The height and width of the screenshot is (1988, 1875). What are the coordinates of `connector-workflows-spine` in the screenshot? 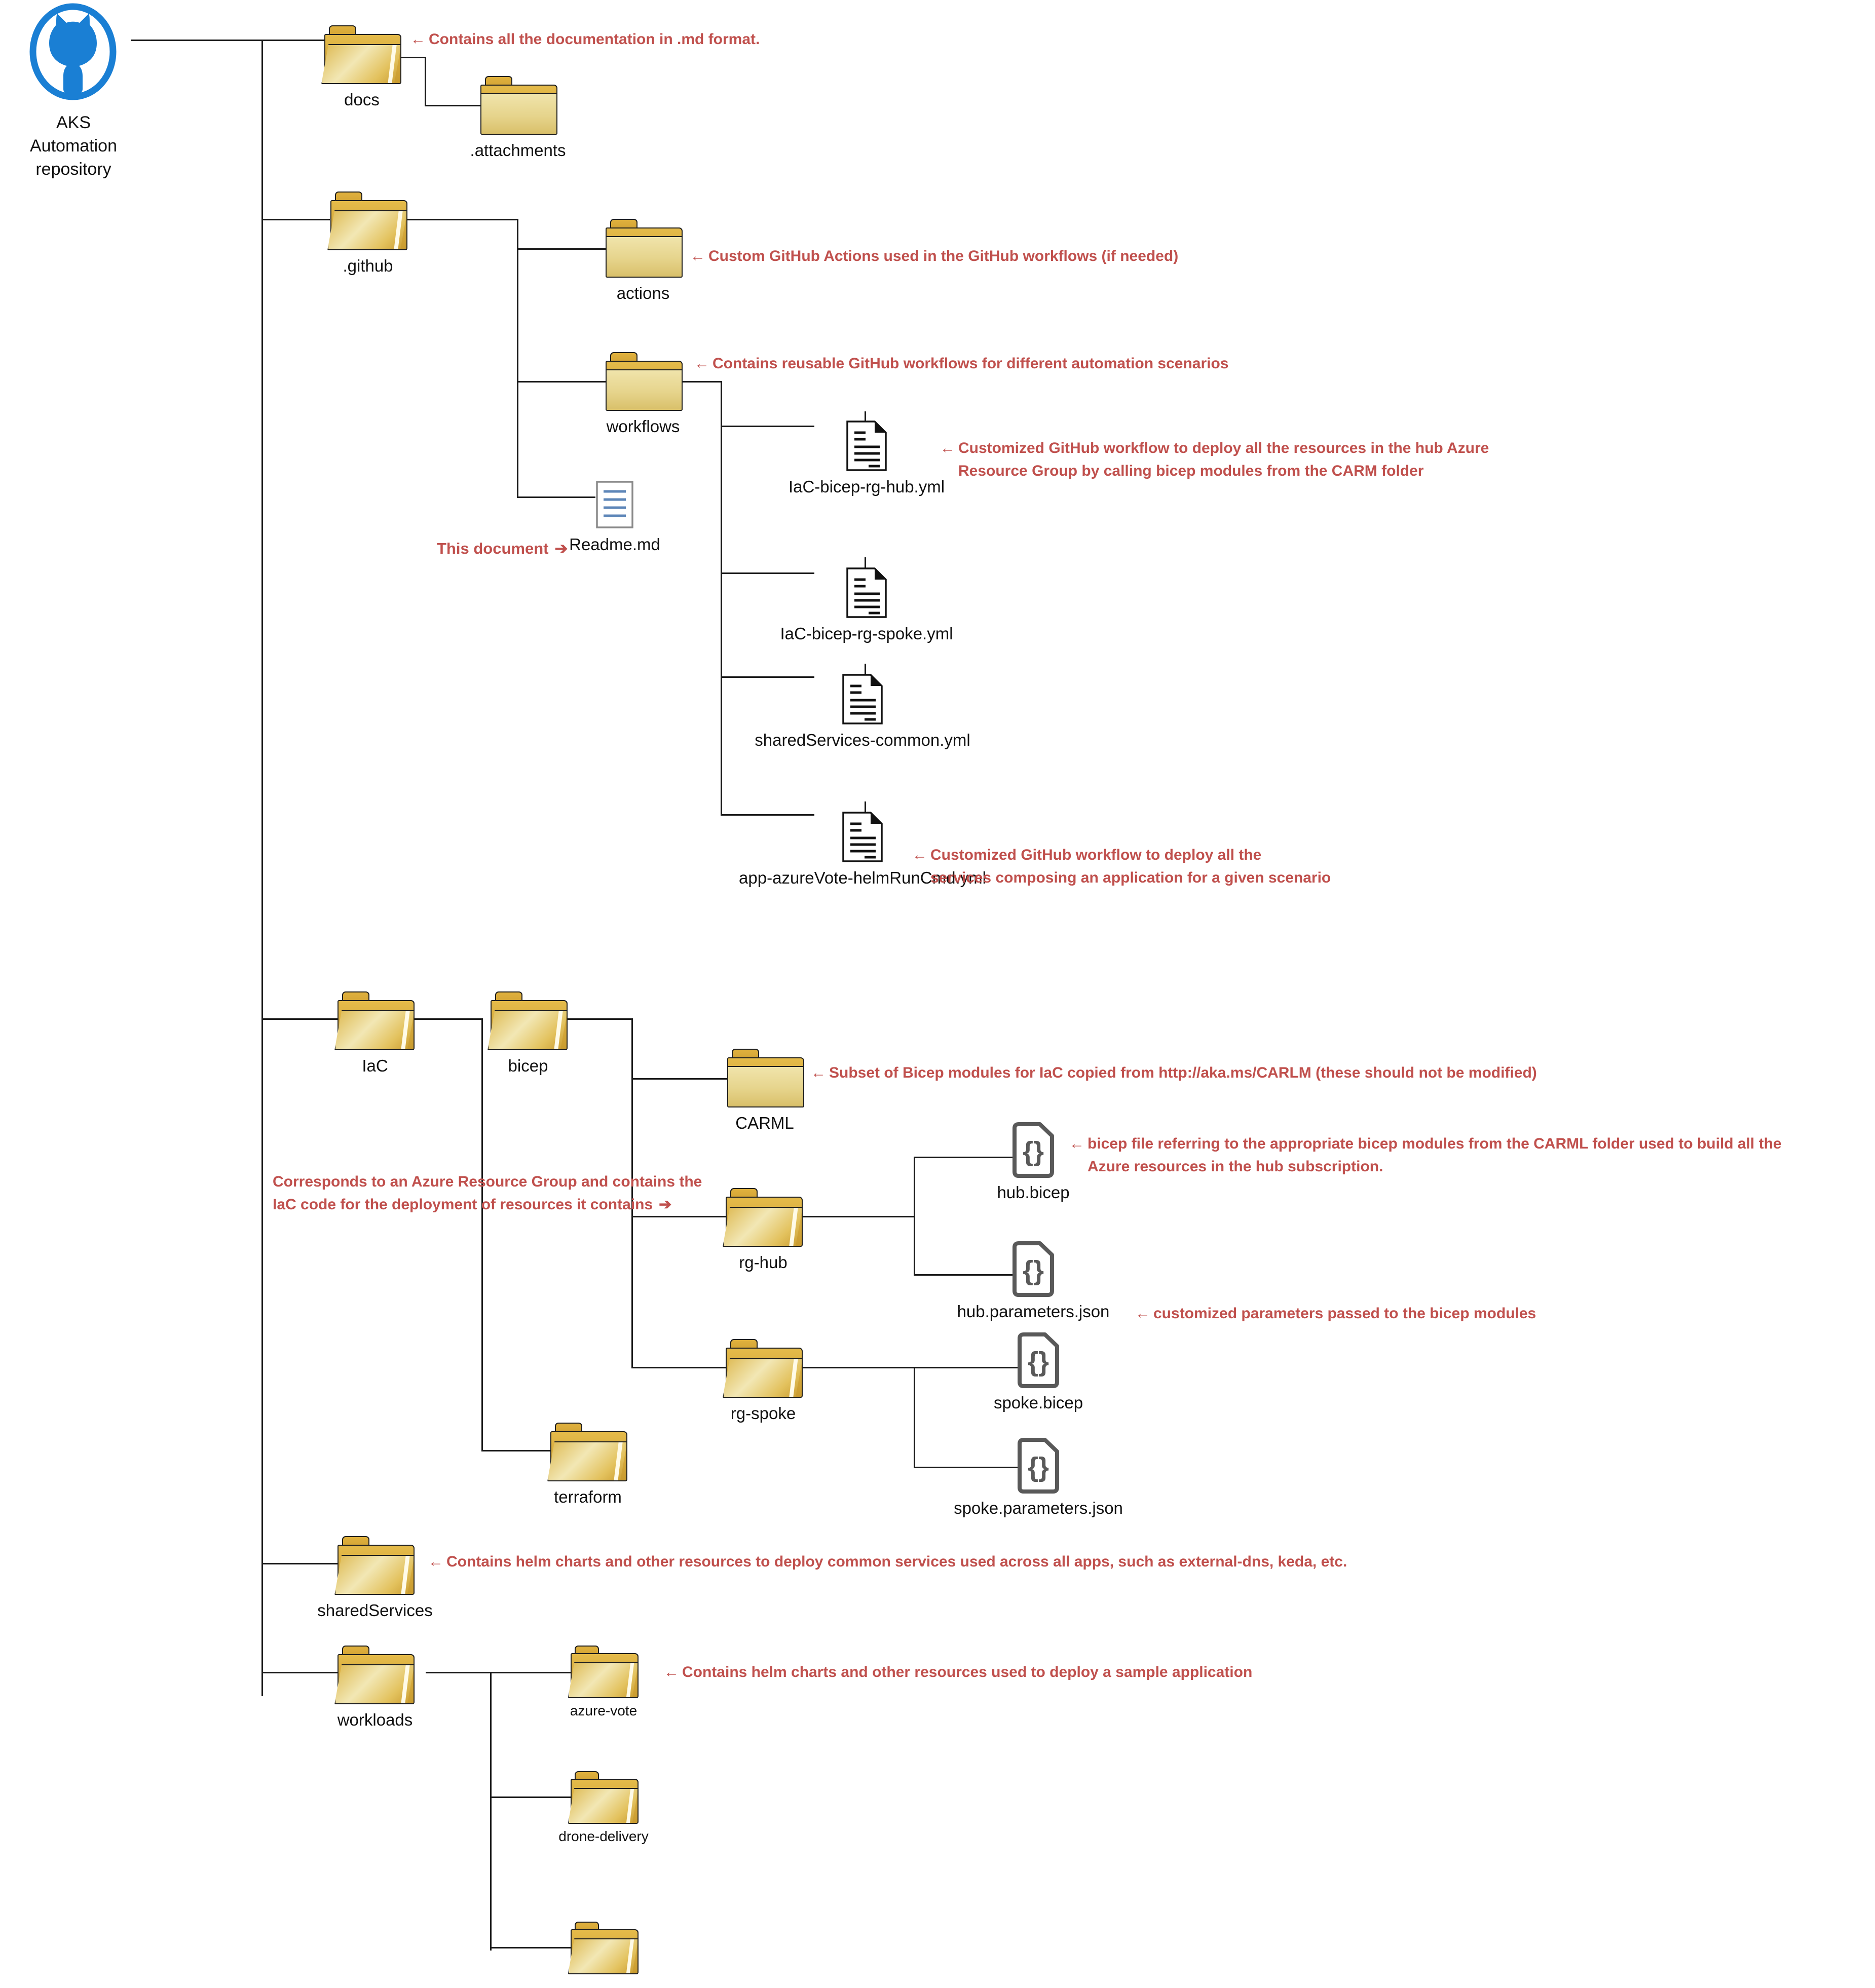 It's located at (721, 597).